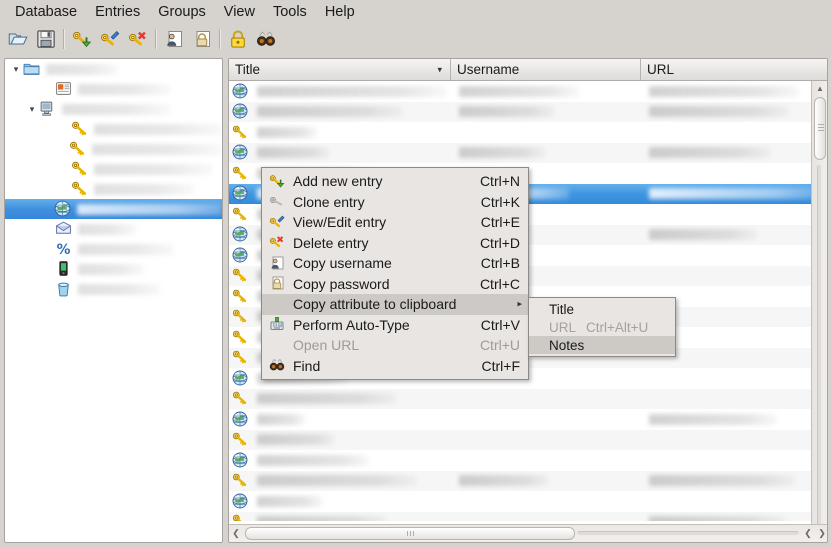 This screenshot has height=547, width=832. What do you see at coordinates (326, 345) in the screenshot?
I see `context-menu-item-label: Open URL` at bounding box center [326, 345].